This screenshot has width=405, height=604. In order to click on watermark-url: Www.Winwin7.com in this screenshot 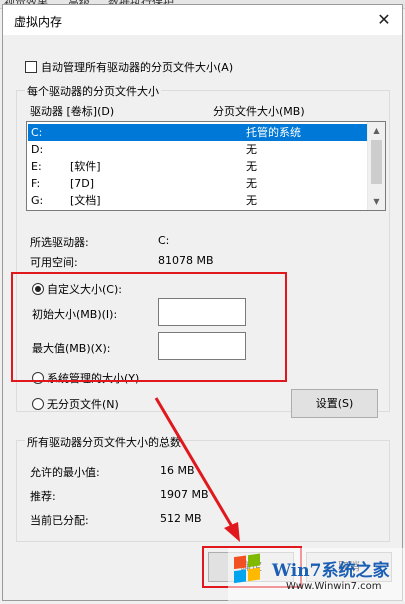, I will do `click(334, 586)`.